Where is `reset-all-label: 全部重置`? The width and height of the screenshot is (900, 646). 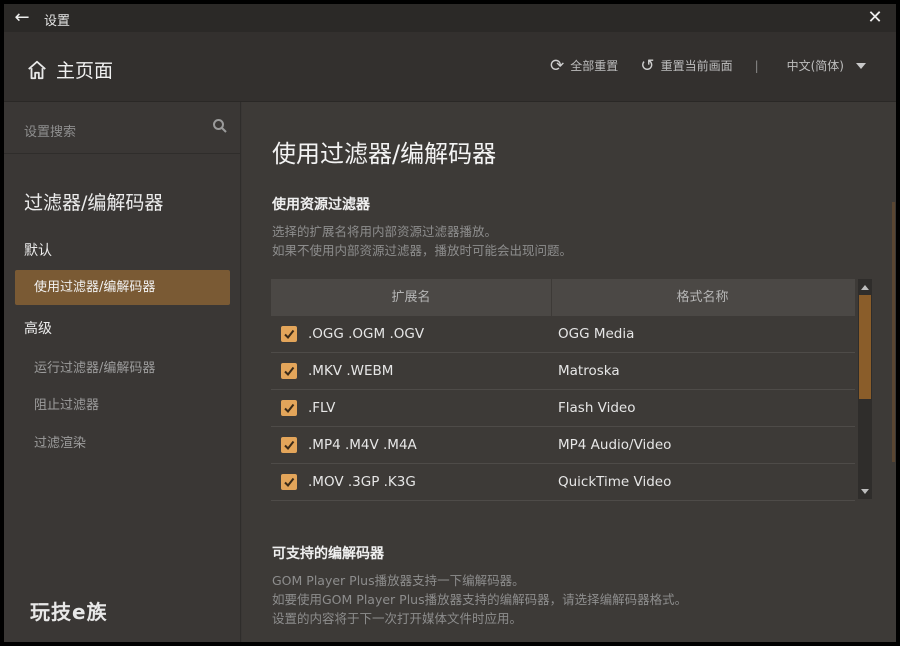 reset-all-label: 全部重置 is located at coordinates (594, 66).